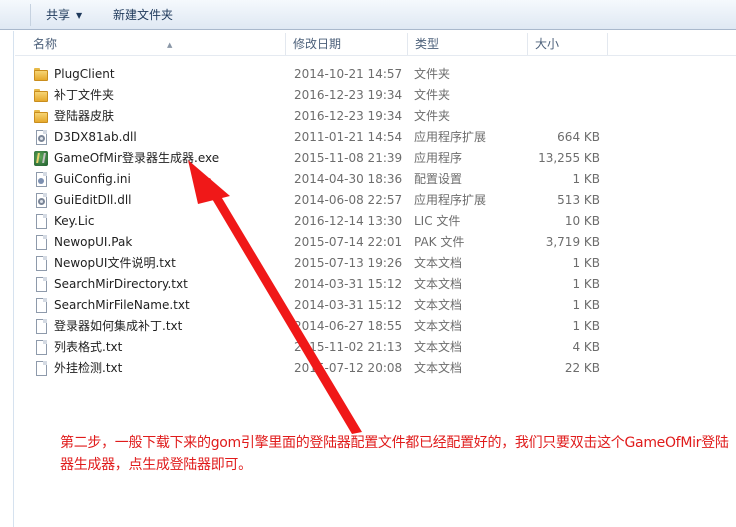  Describe the element at coordinates (74, 221) in the screenshot. I see `file-name: Key.Lic` at that location.